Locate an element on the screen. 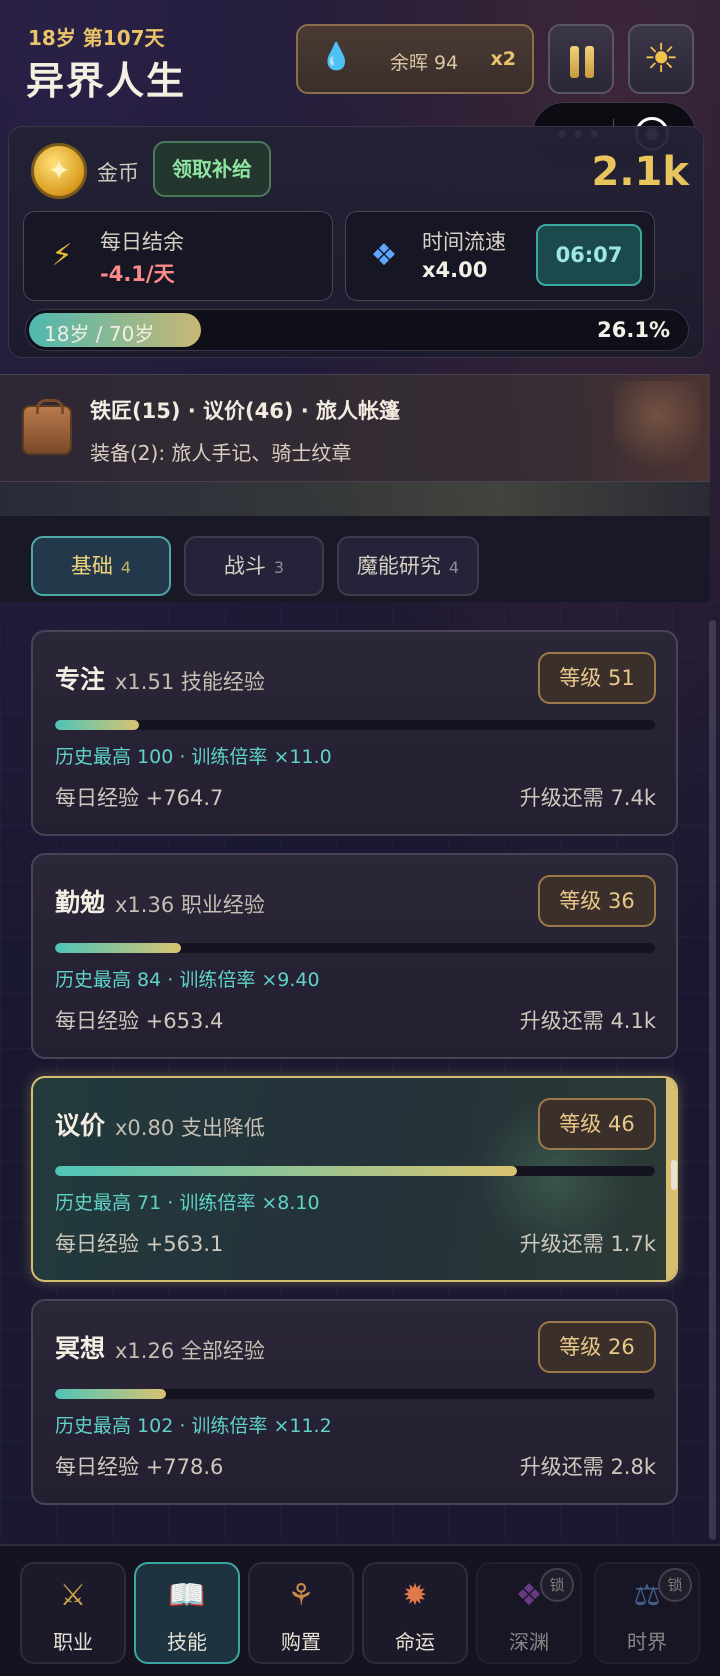 The height and width of the screenshot is (1676, 720). tab-label: 魔能研究 is located at coordinates (398, 566).